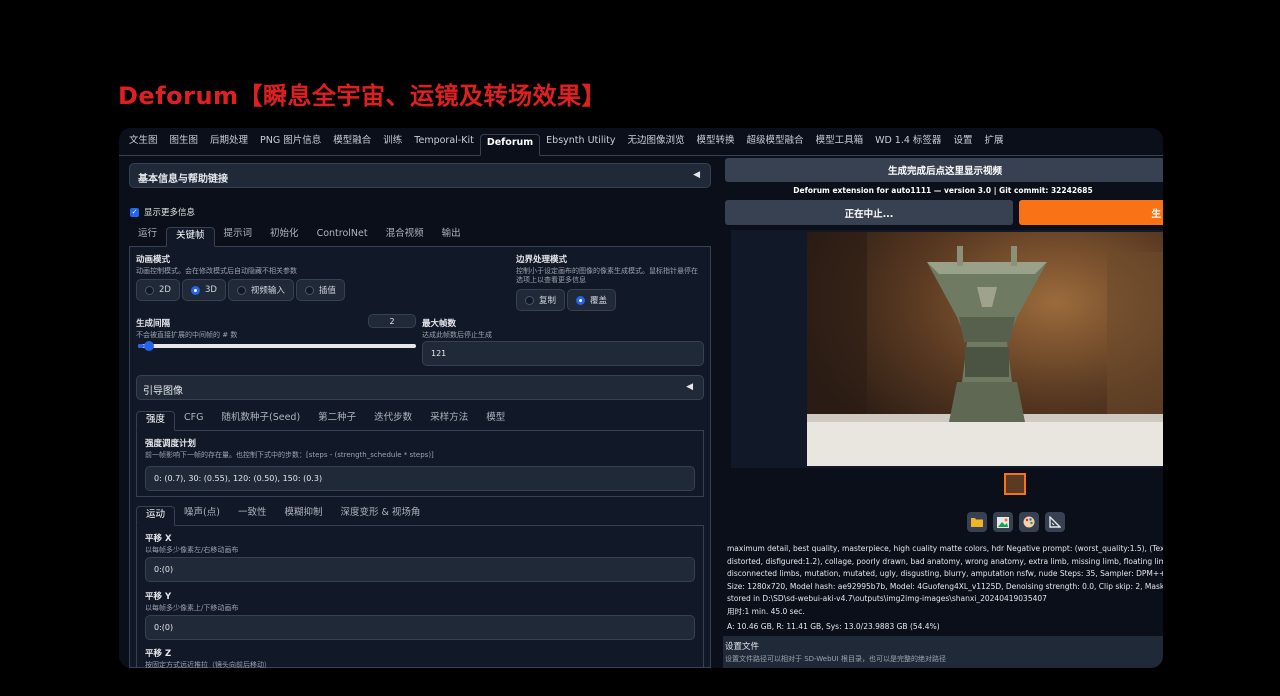 This screenshot has width=1280, height=696. Describe the element at coordinates (156, 421) in the screenshot. I see `param-tab-0: 强度` at that location.